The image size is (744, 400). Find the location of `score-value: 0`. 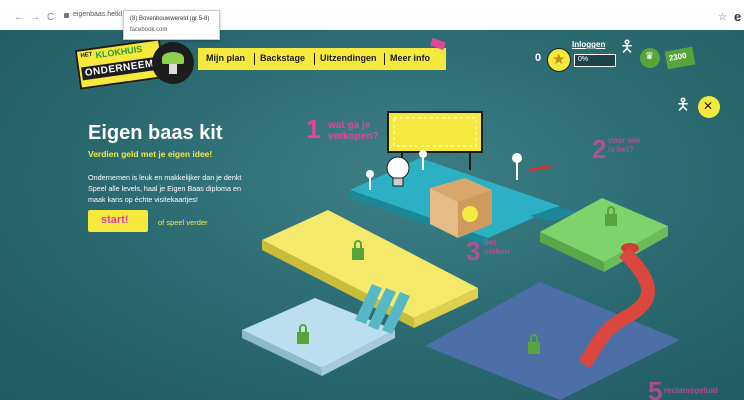

score-value: 0 is located at coordinates (538, 58).